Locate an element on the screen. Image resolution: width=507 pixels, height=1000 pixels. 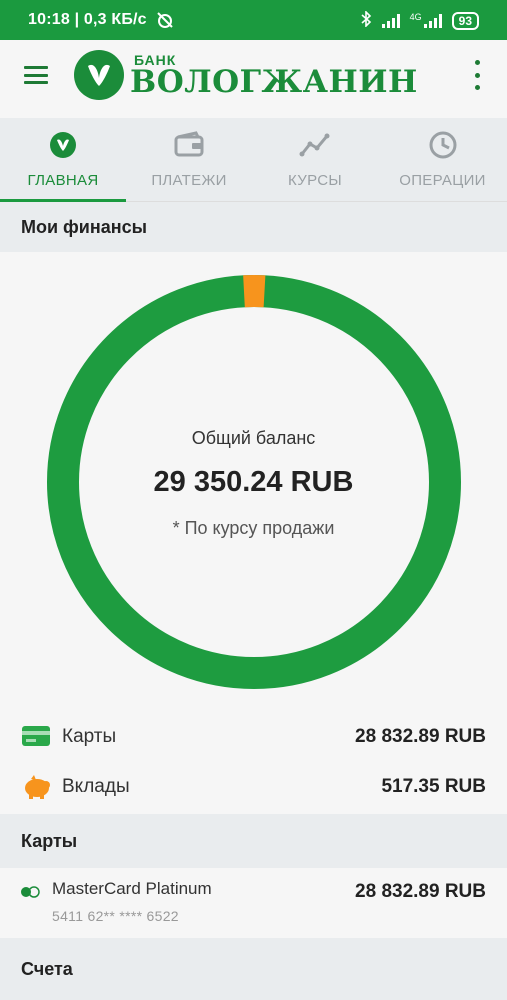
menu-icon is located at coordinates (36, 75).